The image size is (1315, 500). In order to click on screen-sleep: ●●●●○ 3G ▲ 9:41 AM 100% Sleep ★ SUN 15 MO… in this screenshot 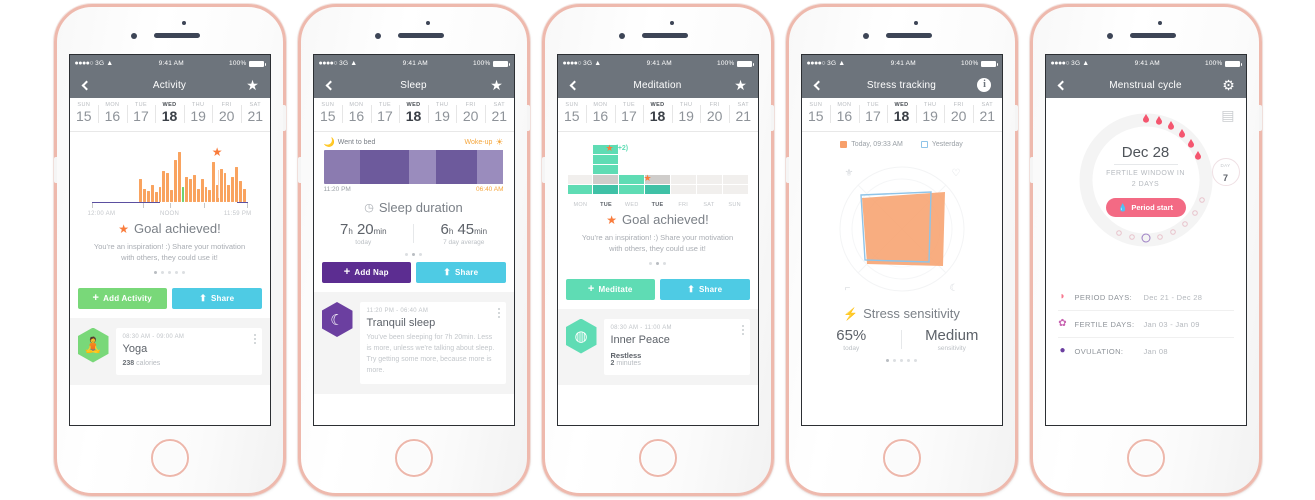, I will do `click(413, 240)`.